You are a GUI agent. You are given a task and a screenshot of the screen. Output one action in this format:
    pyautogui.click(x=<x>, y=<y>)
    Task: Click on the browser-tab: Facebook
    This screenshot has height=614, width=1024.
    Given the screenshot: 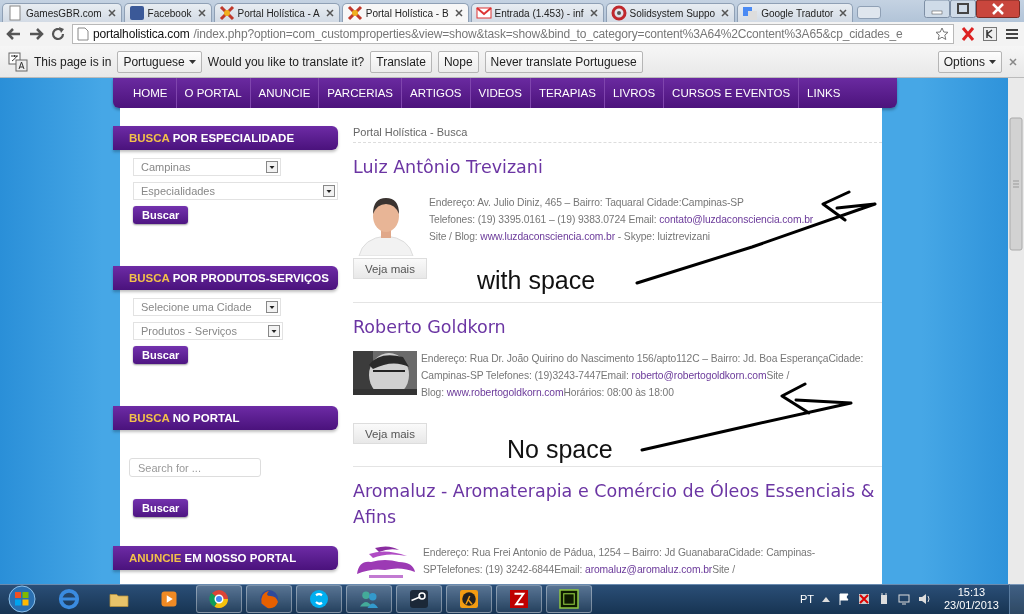 What is the action you would take?
    pyautogui.click(x=167, y=12)
    